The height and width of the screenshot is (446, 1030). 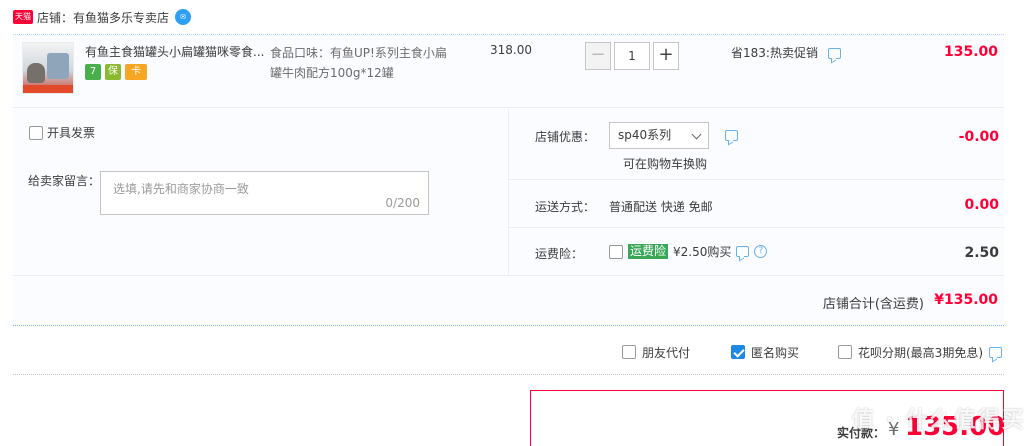 What do you see at coordinates (757, 144) in the screenshot?
I see `shop-discount-row: 店铺优惠： sp40系列 可在购物车换购 -0.00` at bounding box center [757, 144].